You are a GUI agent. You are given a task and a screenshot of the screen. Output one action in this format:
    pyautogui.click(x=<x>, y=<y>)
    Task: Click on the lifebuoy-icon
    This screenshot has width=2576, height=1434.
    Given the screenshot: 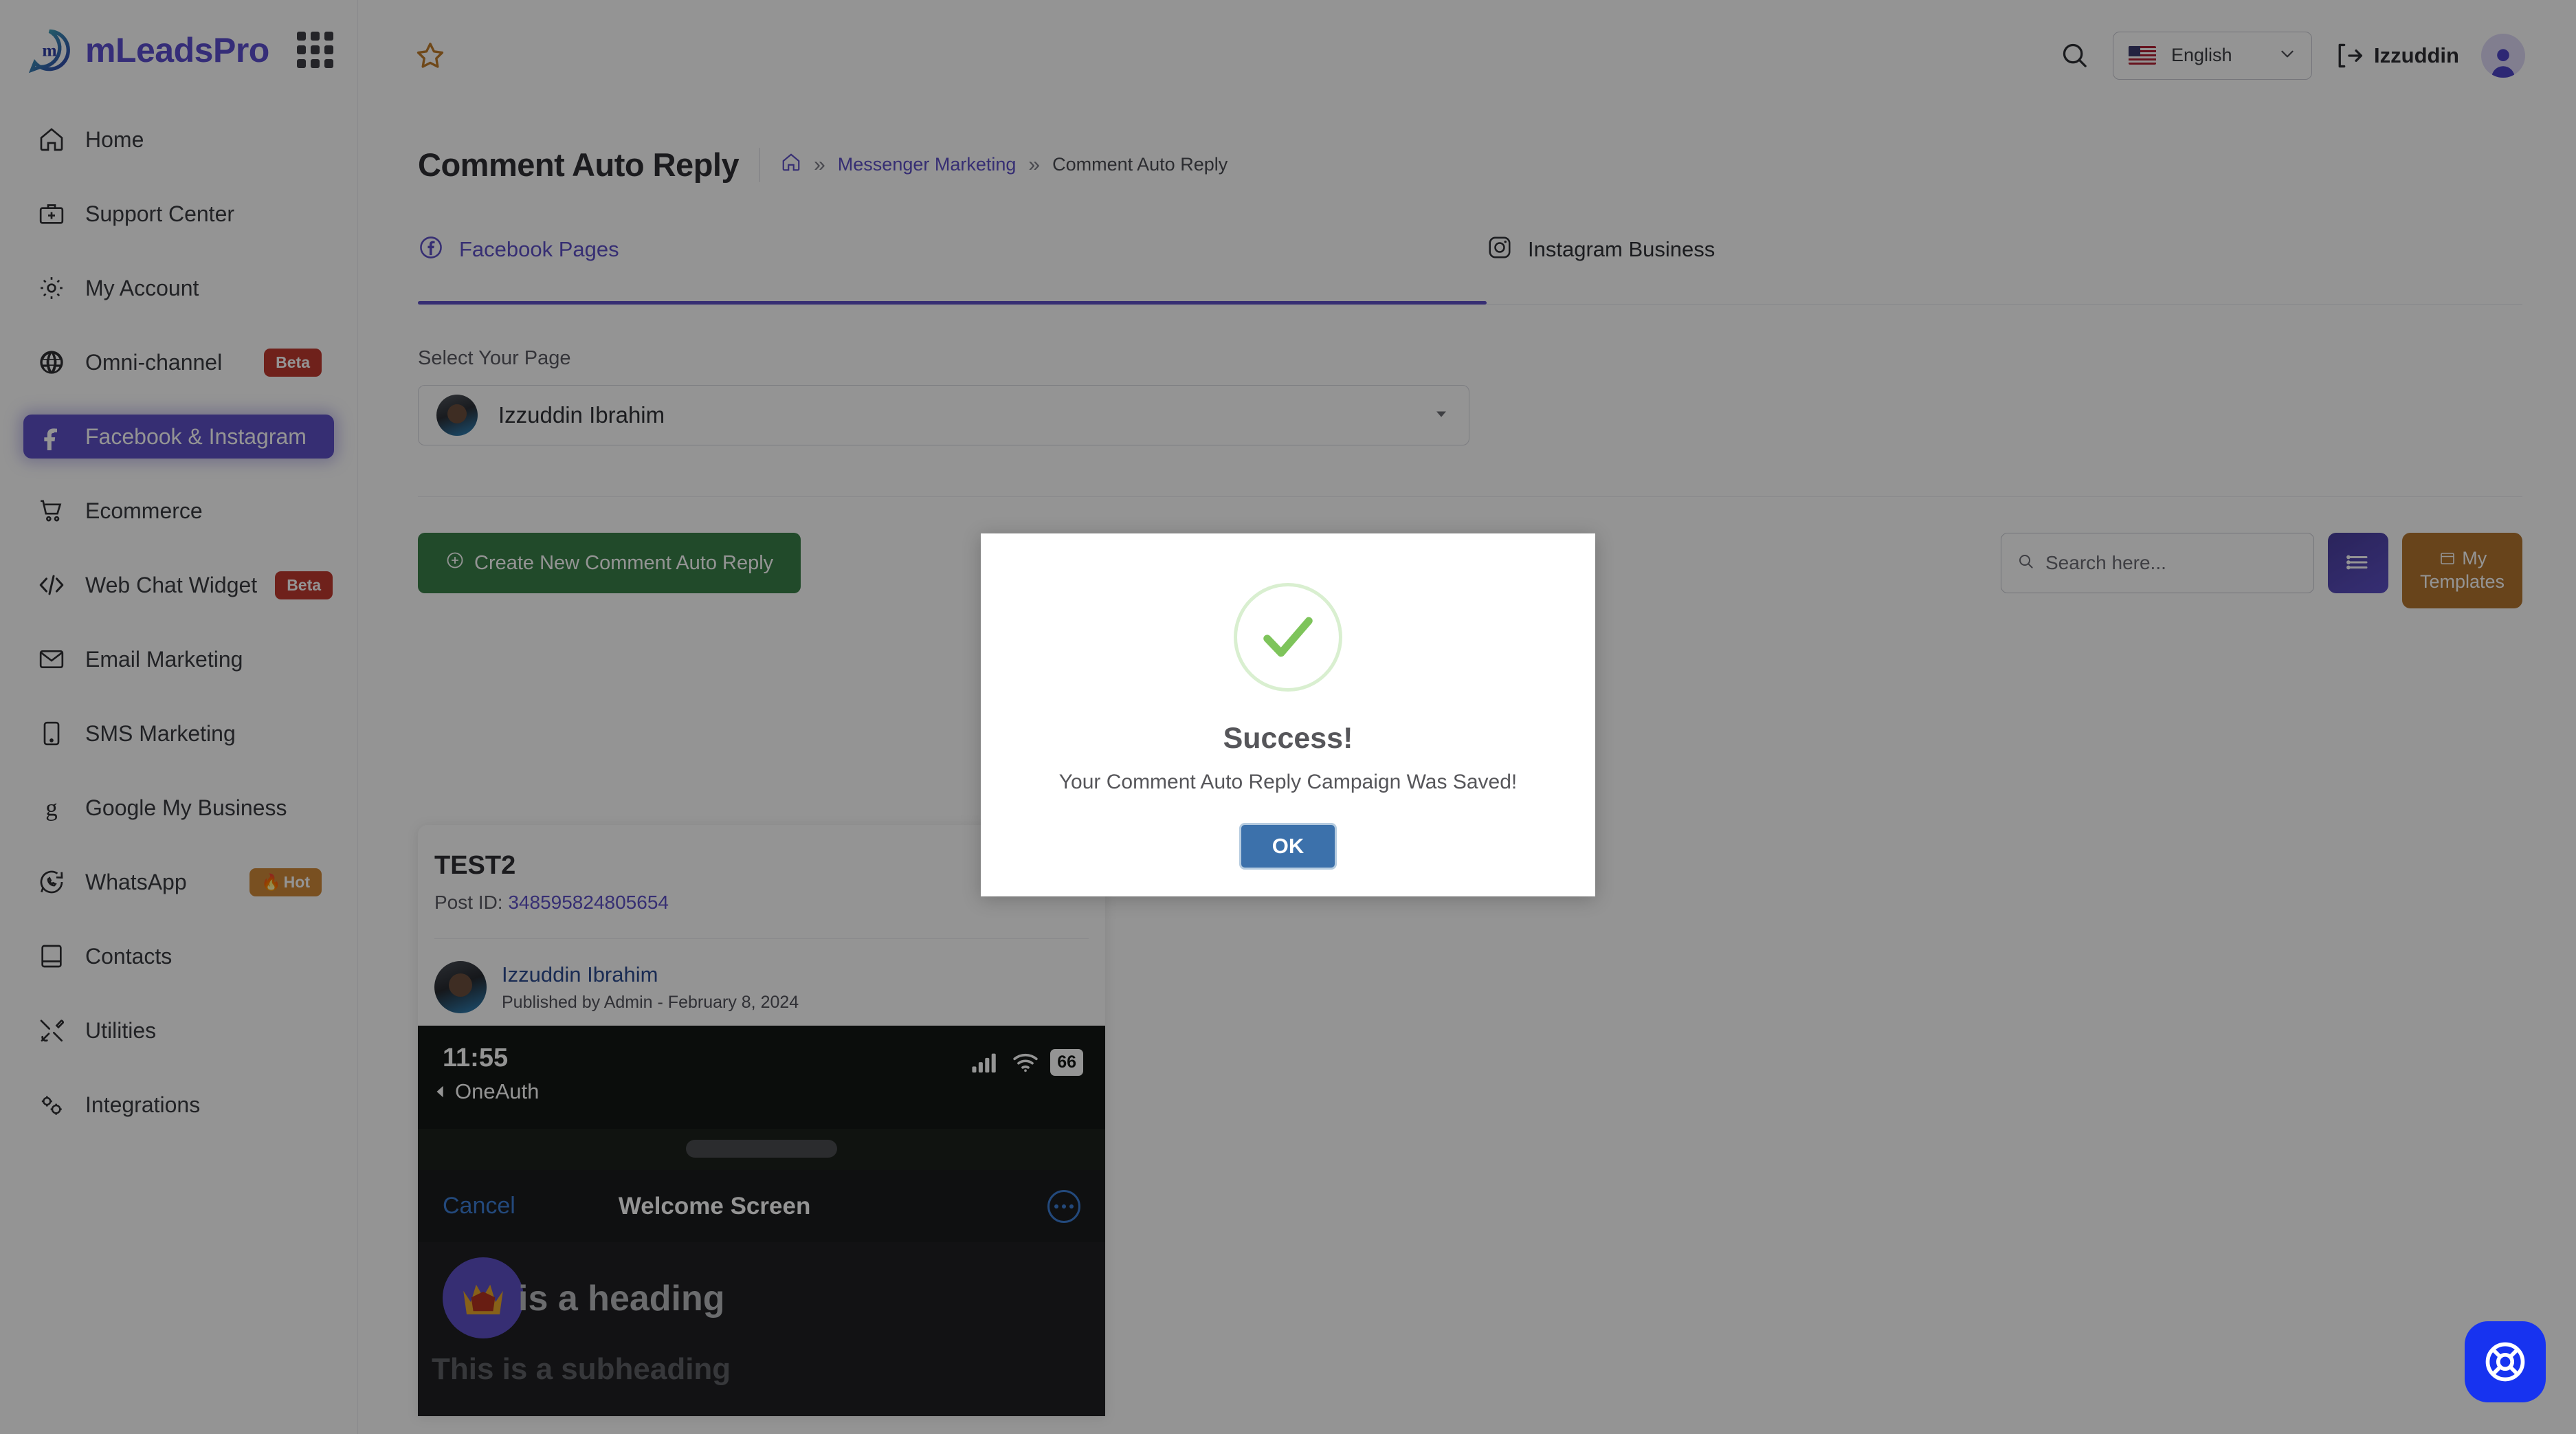 What is the action you would take?
    pyautogui.click(x=2505, y=1362)
    